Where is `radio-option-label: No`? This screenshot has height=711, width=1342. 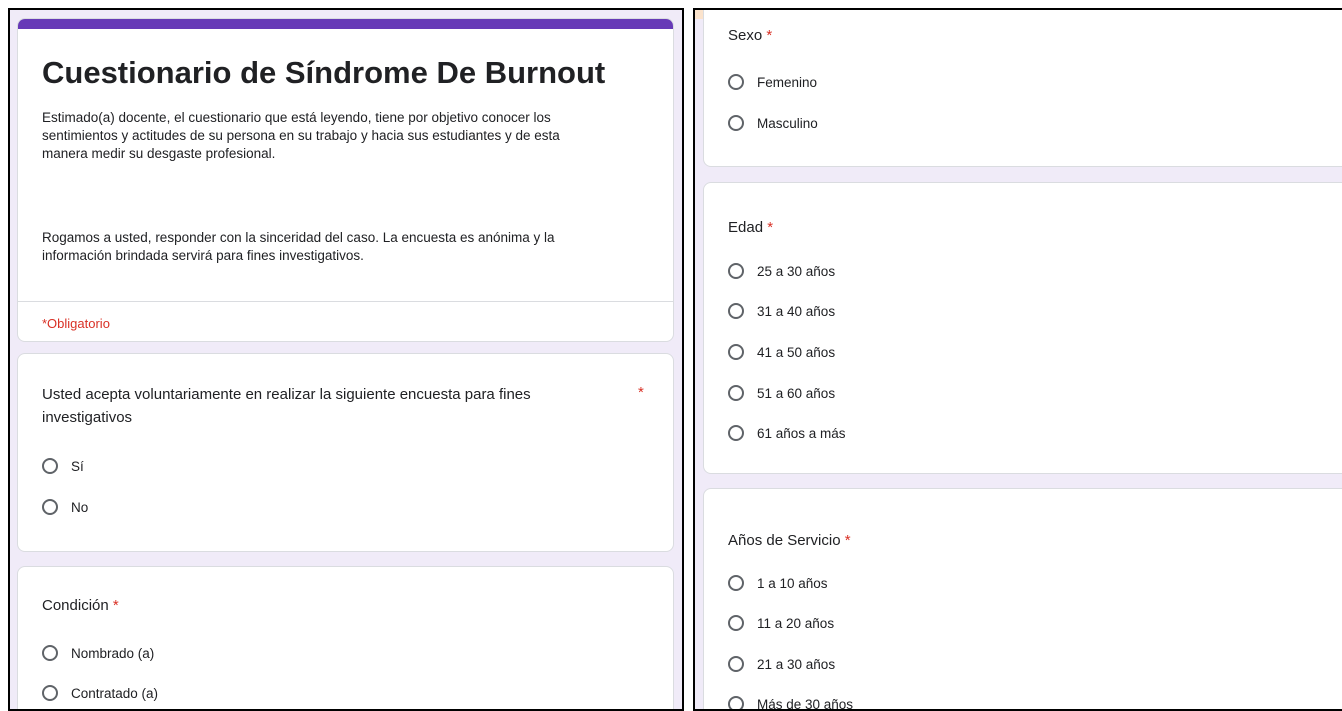 radio-option-label: No is located at coordinates (80, 507).